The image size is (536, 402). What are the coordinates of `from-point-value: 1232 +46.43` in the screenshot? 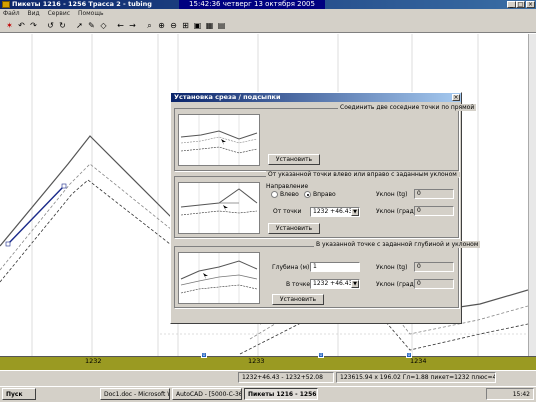 It's located at (333, 211).